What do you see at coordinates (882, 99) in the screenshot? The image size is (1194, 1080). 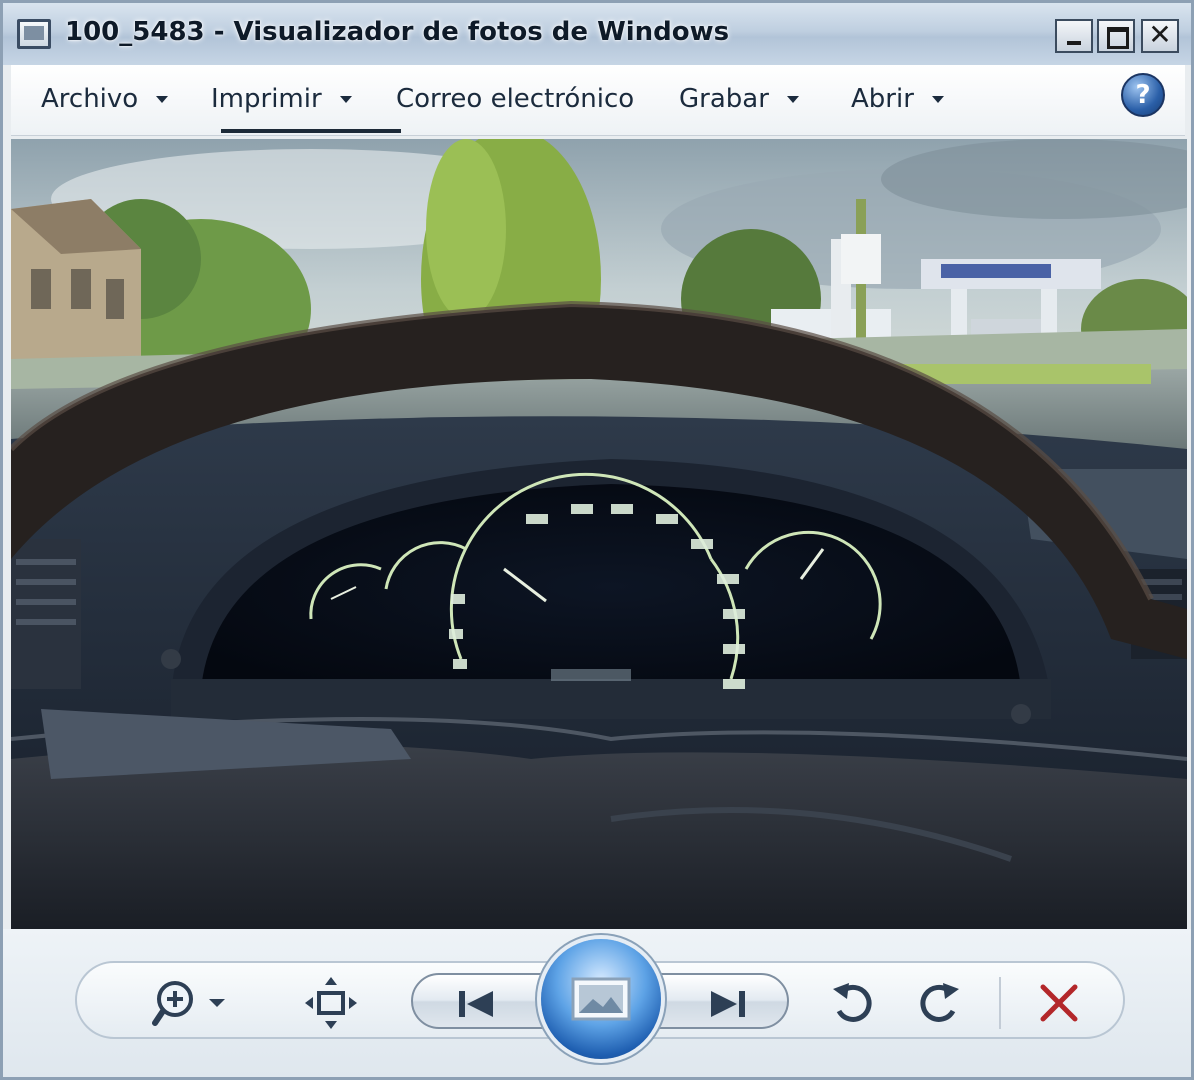 I see `menu-abrir-label: Abrir` at bounding box center [882, 99].